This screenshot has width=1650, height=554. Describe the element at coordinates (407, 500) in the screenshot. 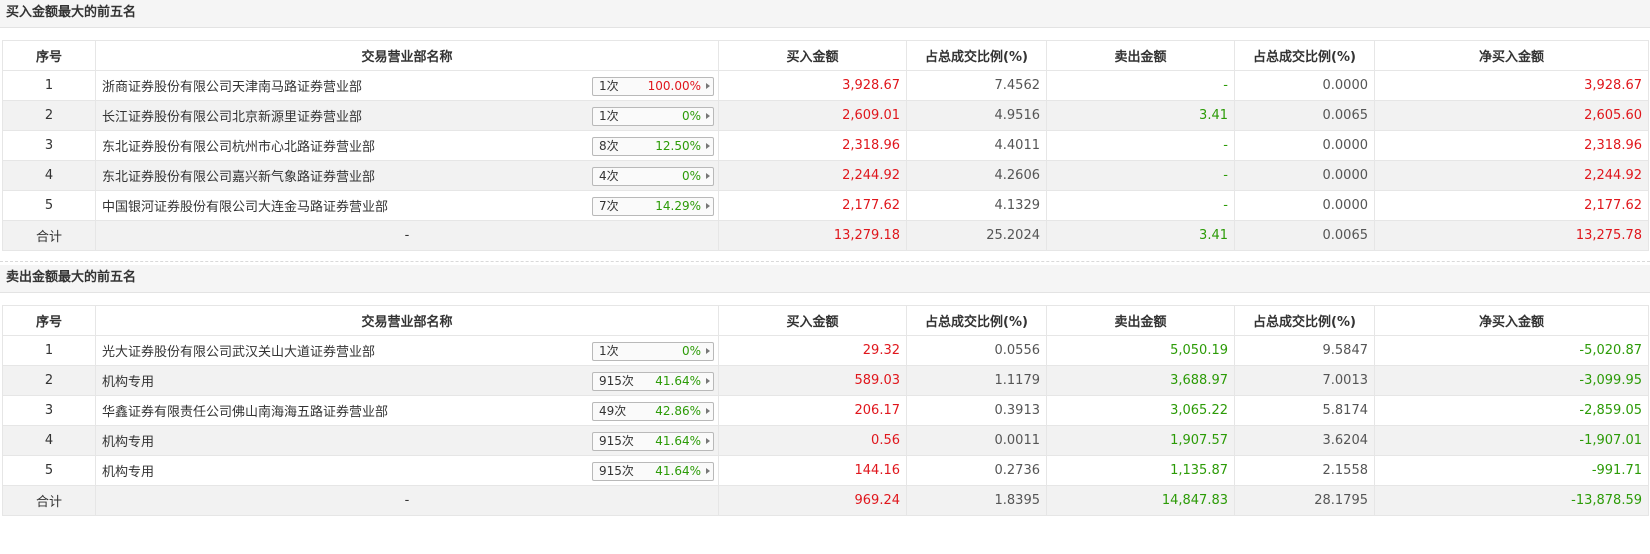

I see `total-name: -` at that location.